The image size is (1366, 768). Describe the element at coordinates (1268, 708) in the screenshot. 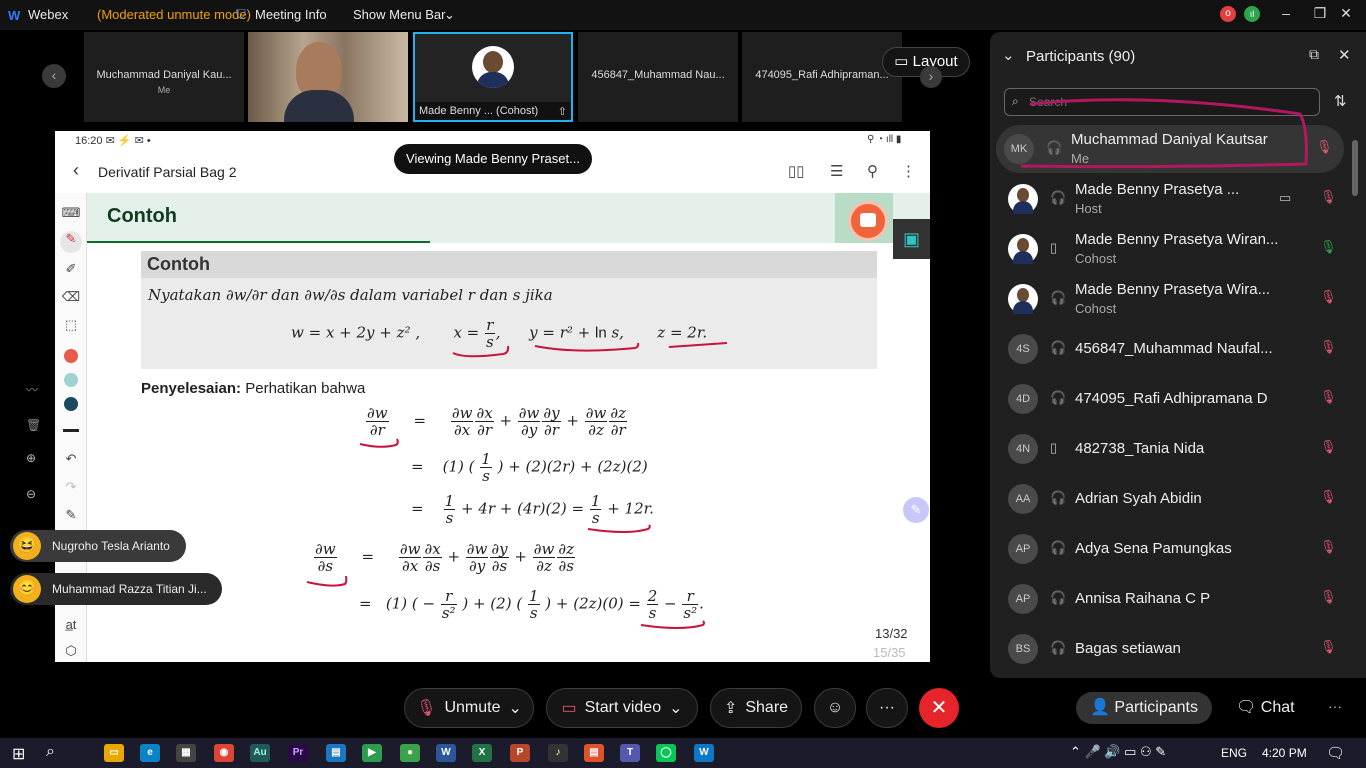

I see `chat-toggle-button: 🗨 Chat` at that location.